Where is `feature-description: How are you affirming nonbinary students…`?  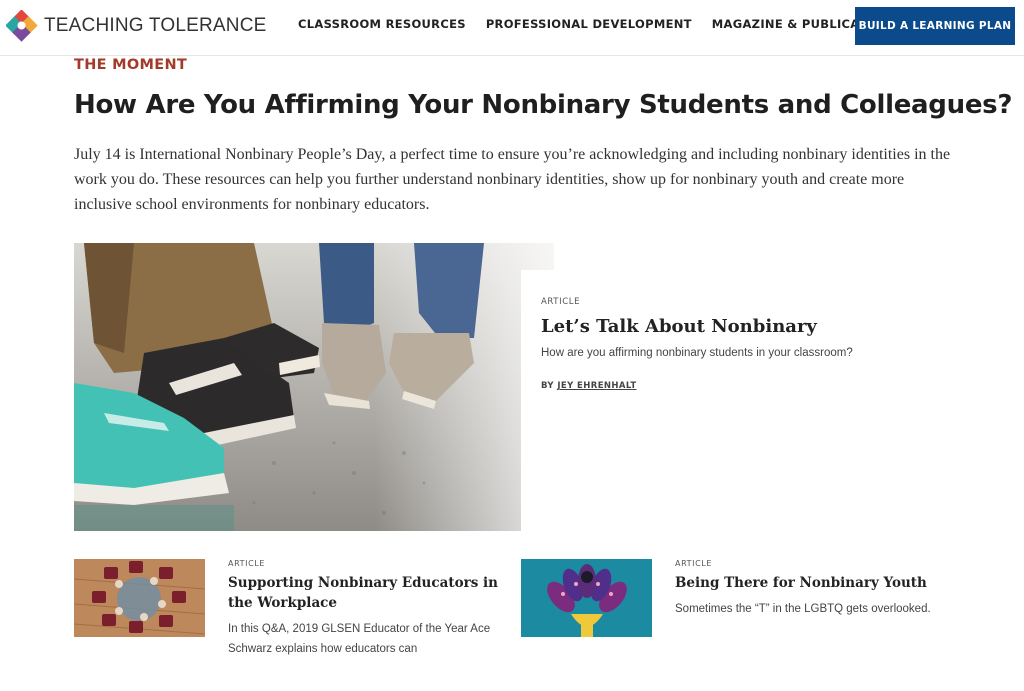
feature-description: How are you affirming nonbinary students… is located at coordinates (697, 353).